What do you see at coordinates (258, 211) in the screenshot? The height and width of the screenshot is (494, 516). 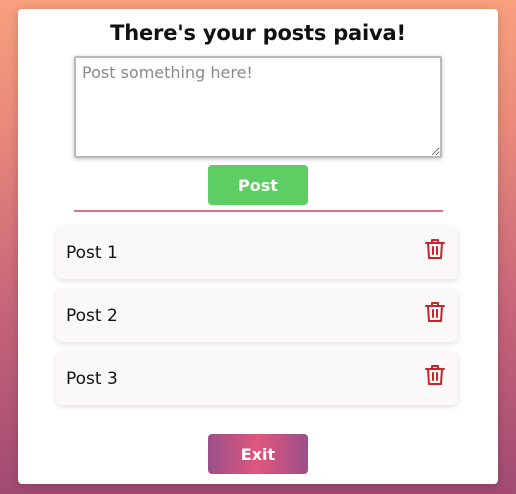 I see `divider` at bounding box center [258, 211].